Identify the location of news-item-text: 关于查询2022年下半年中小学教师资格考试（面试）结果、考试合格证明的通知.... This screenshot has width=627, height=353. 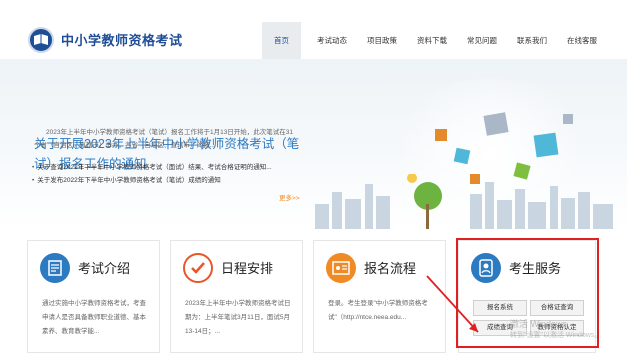
(154, 167).